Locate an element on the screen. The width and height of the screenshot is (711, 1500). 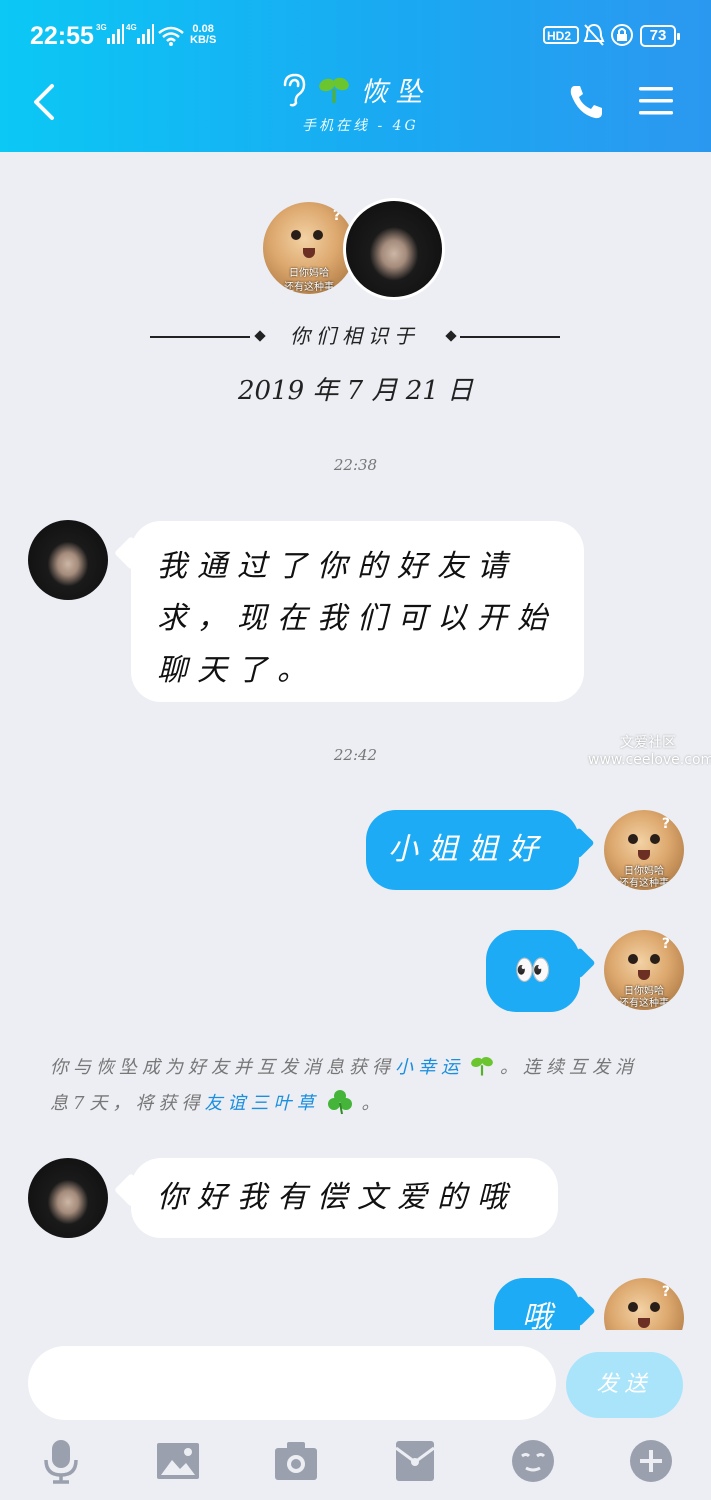
message-bubble-incoming: 你好我有偿文爱的哦 is located at coordinates (344, 1198).